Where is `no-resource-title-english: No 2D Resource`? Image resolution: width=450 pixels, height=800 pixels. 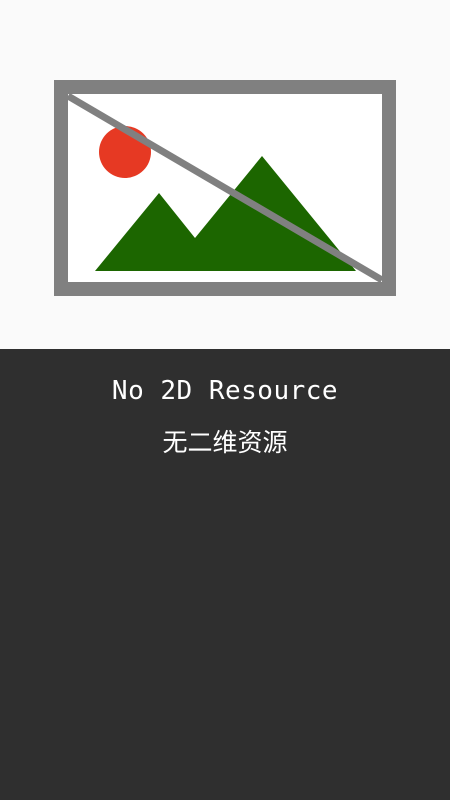
no-resource-title-english: No 2D Resource is located at coordinates (225, 391).